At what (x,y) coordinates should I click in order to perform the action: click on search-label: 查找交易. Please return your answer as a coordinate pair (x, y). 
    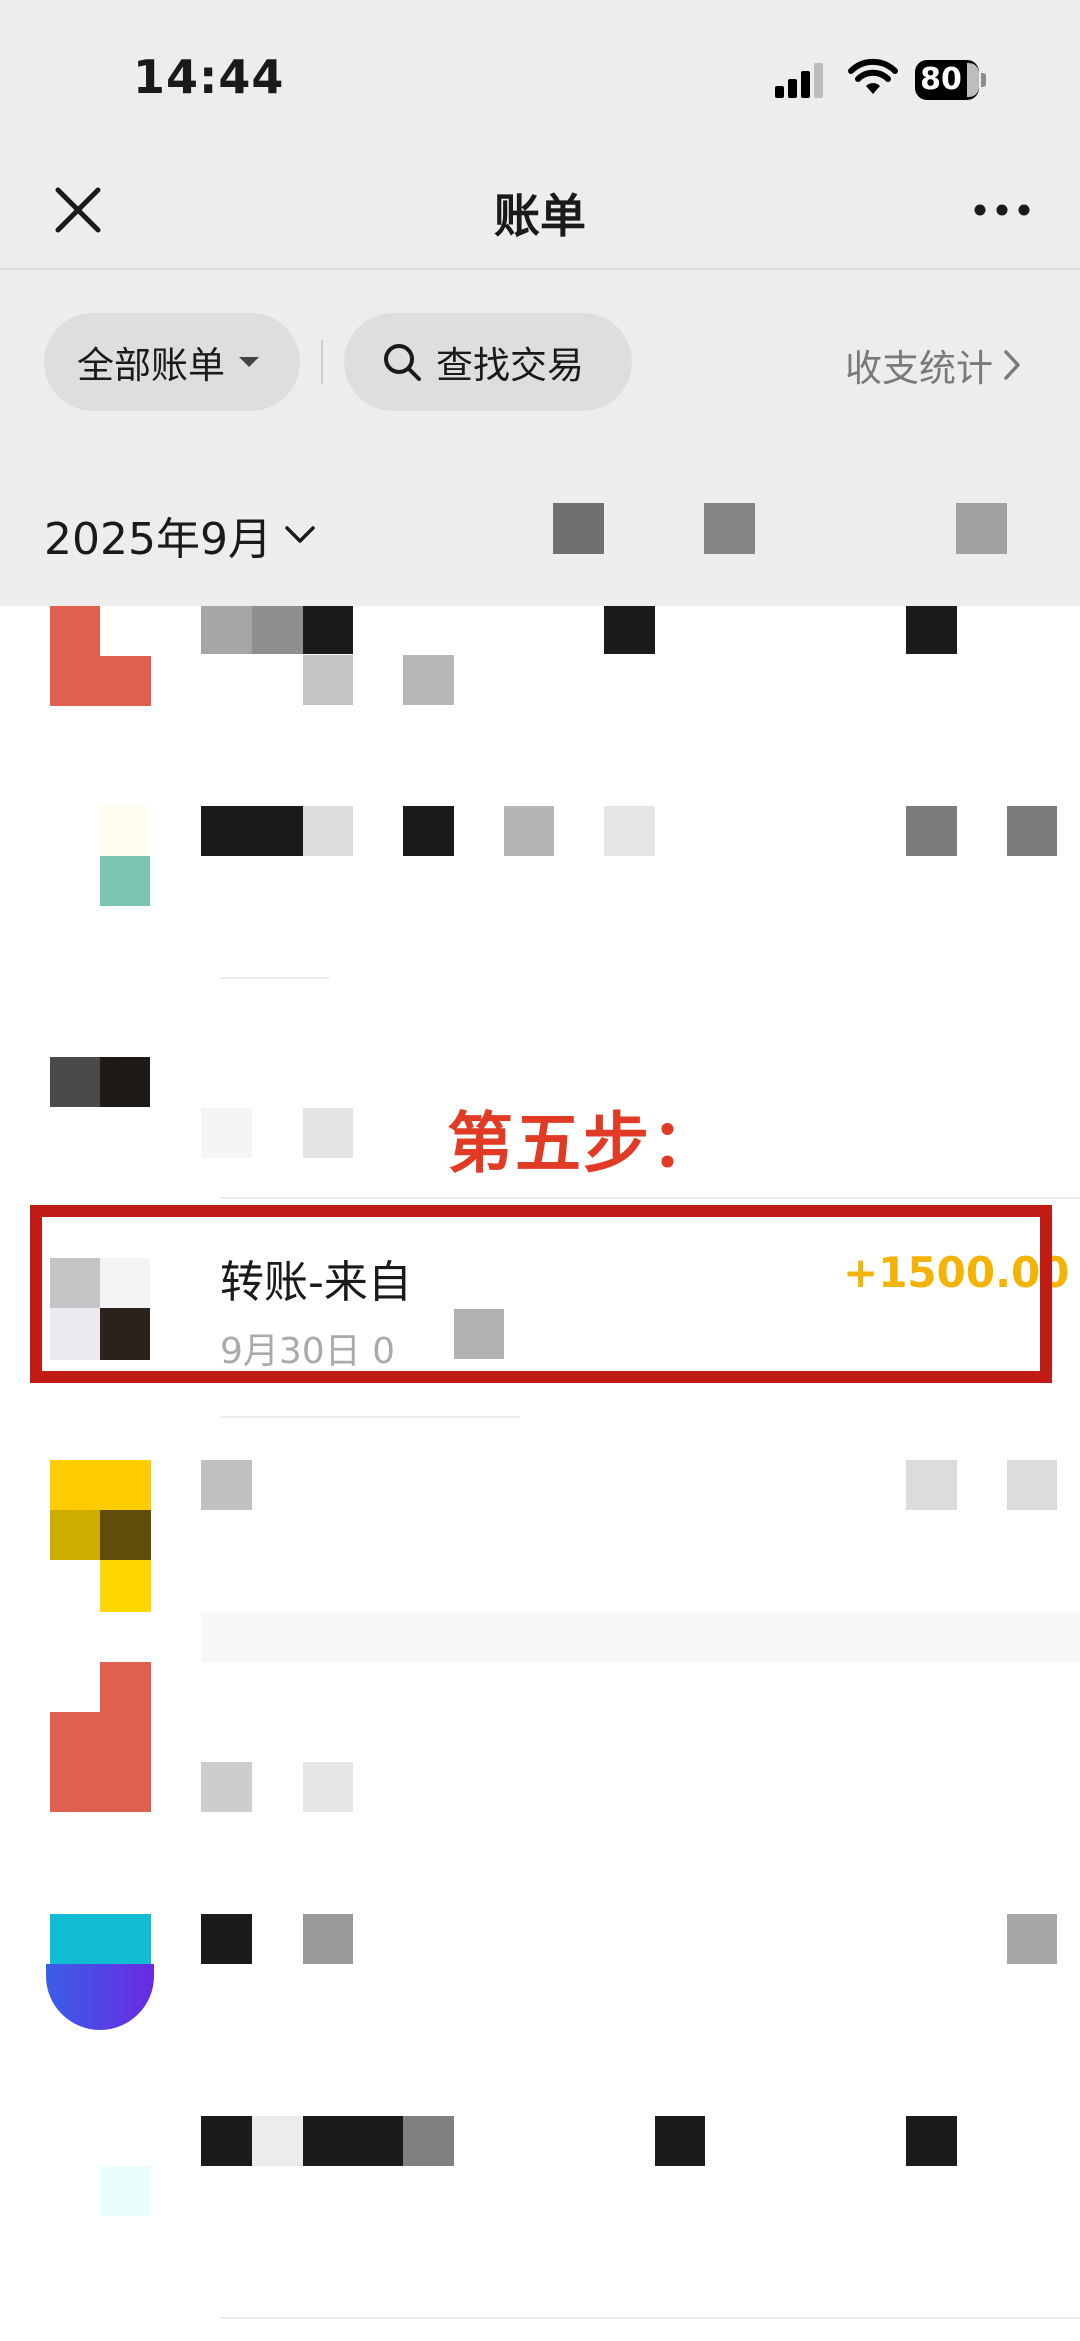
    Looking at the image, I should click on (510, 365).